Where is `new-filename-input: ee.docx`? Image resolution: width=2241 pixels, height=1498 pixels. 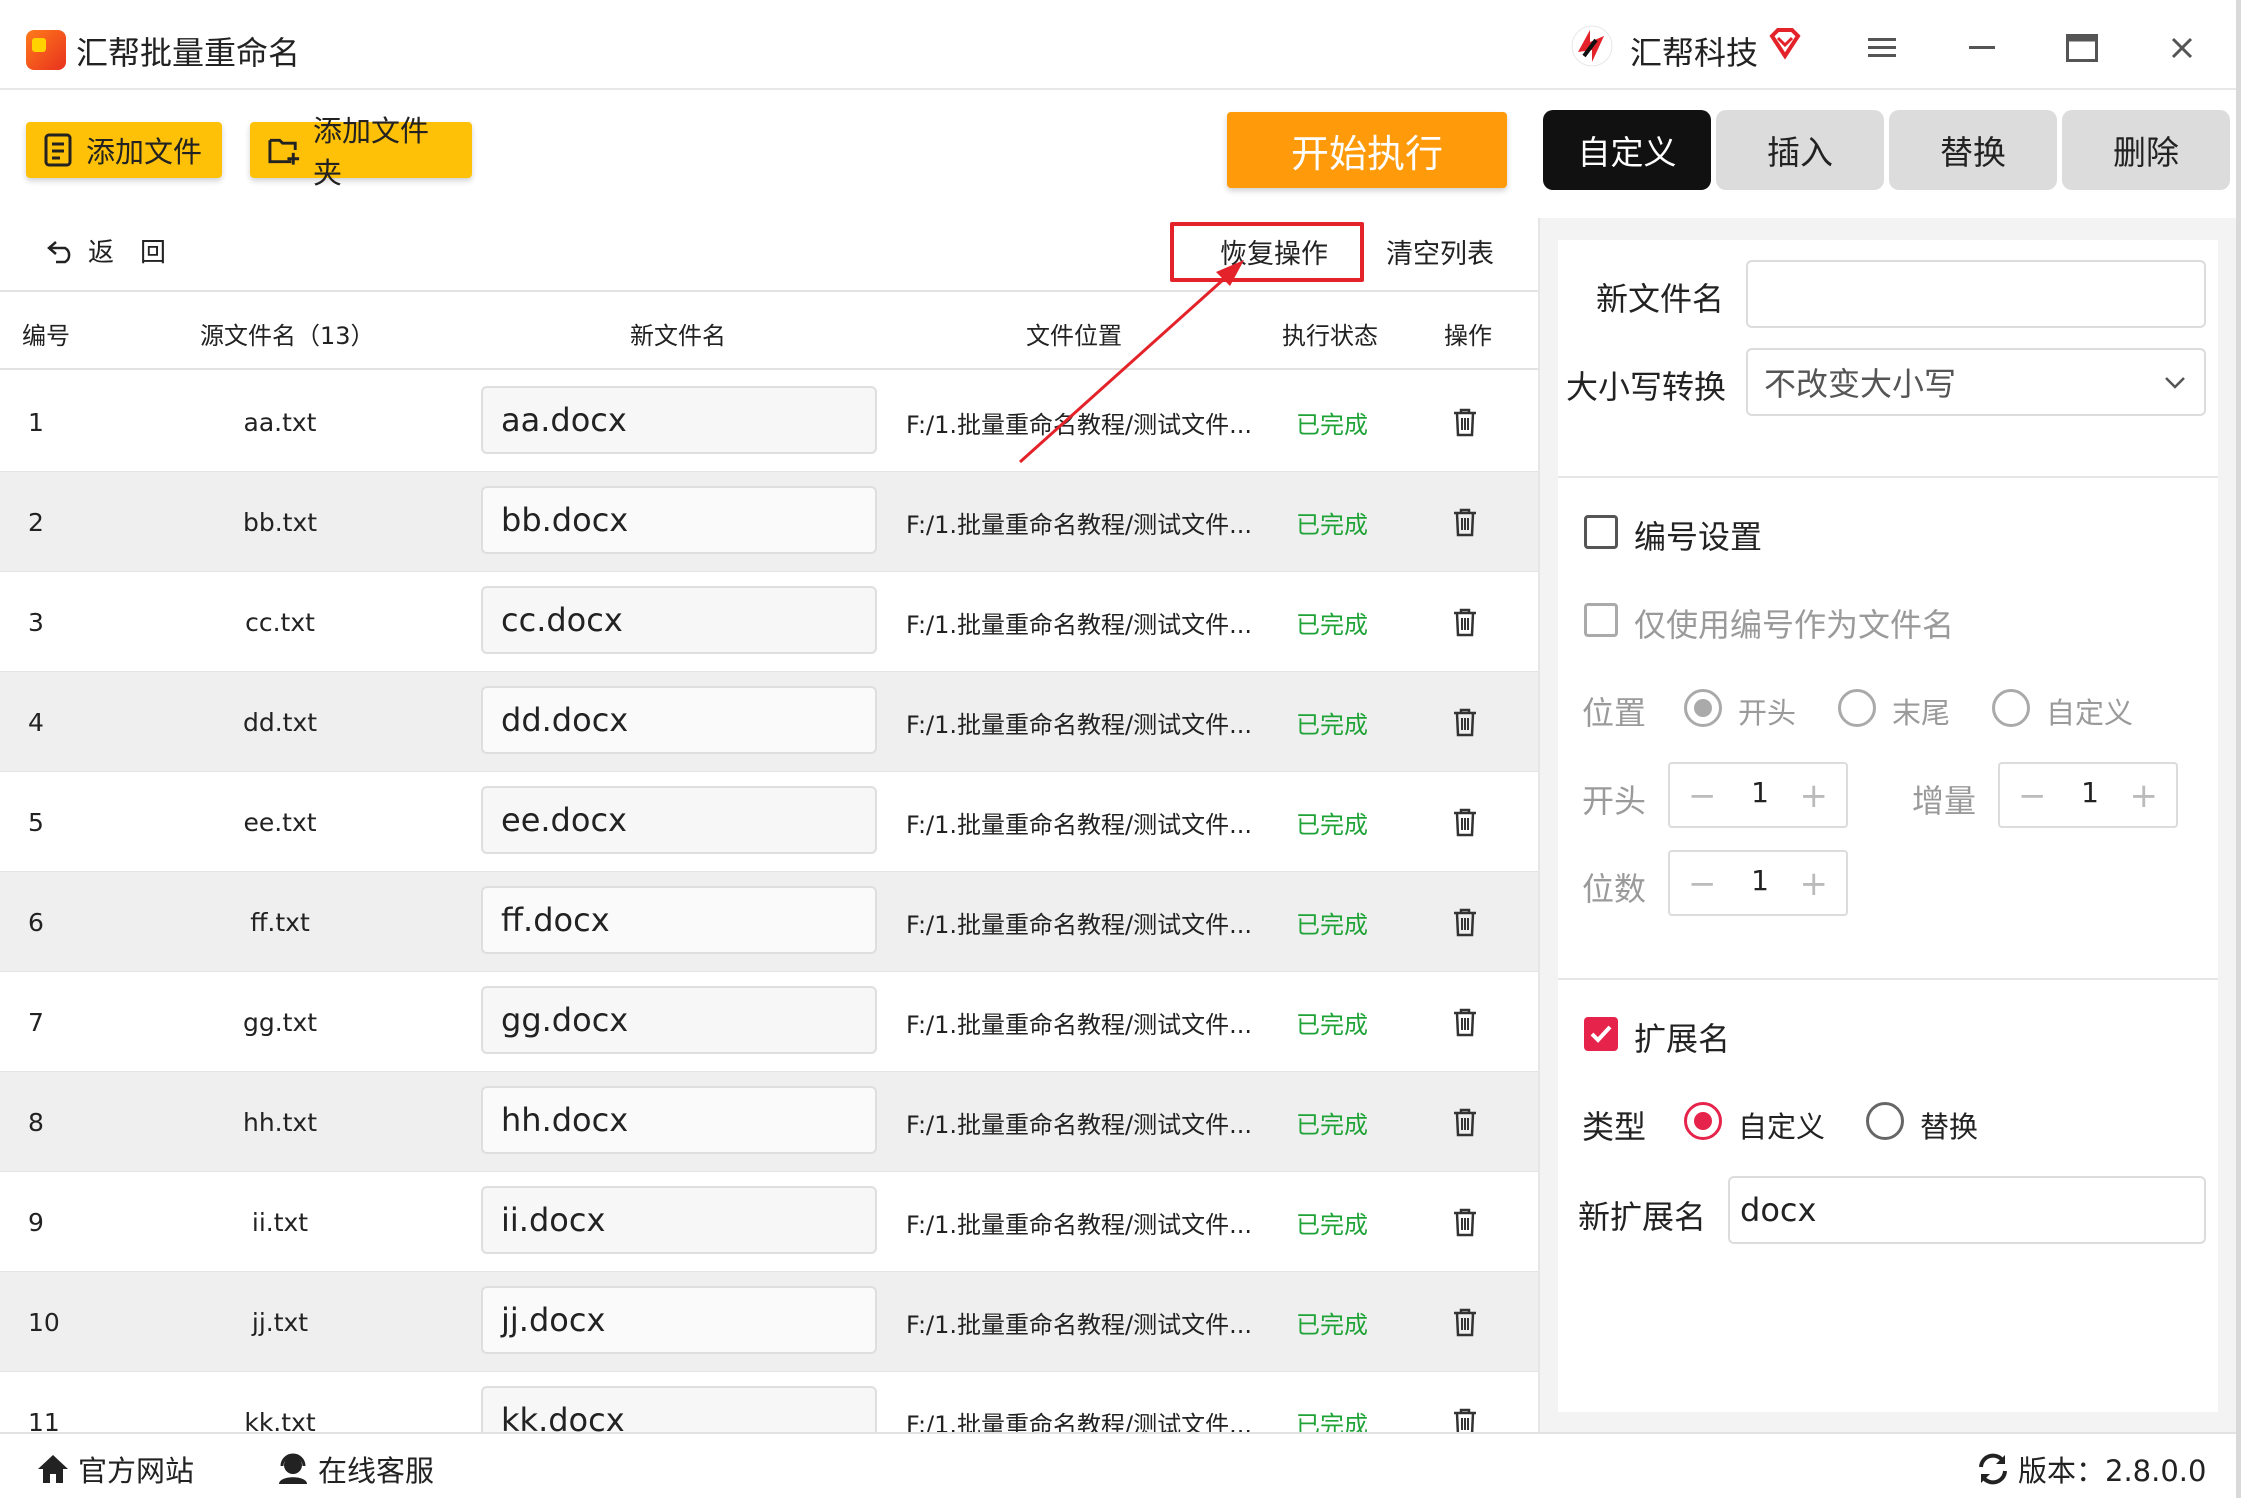 new-filename-input: ee.docx is located at coordinates (679, 820).